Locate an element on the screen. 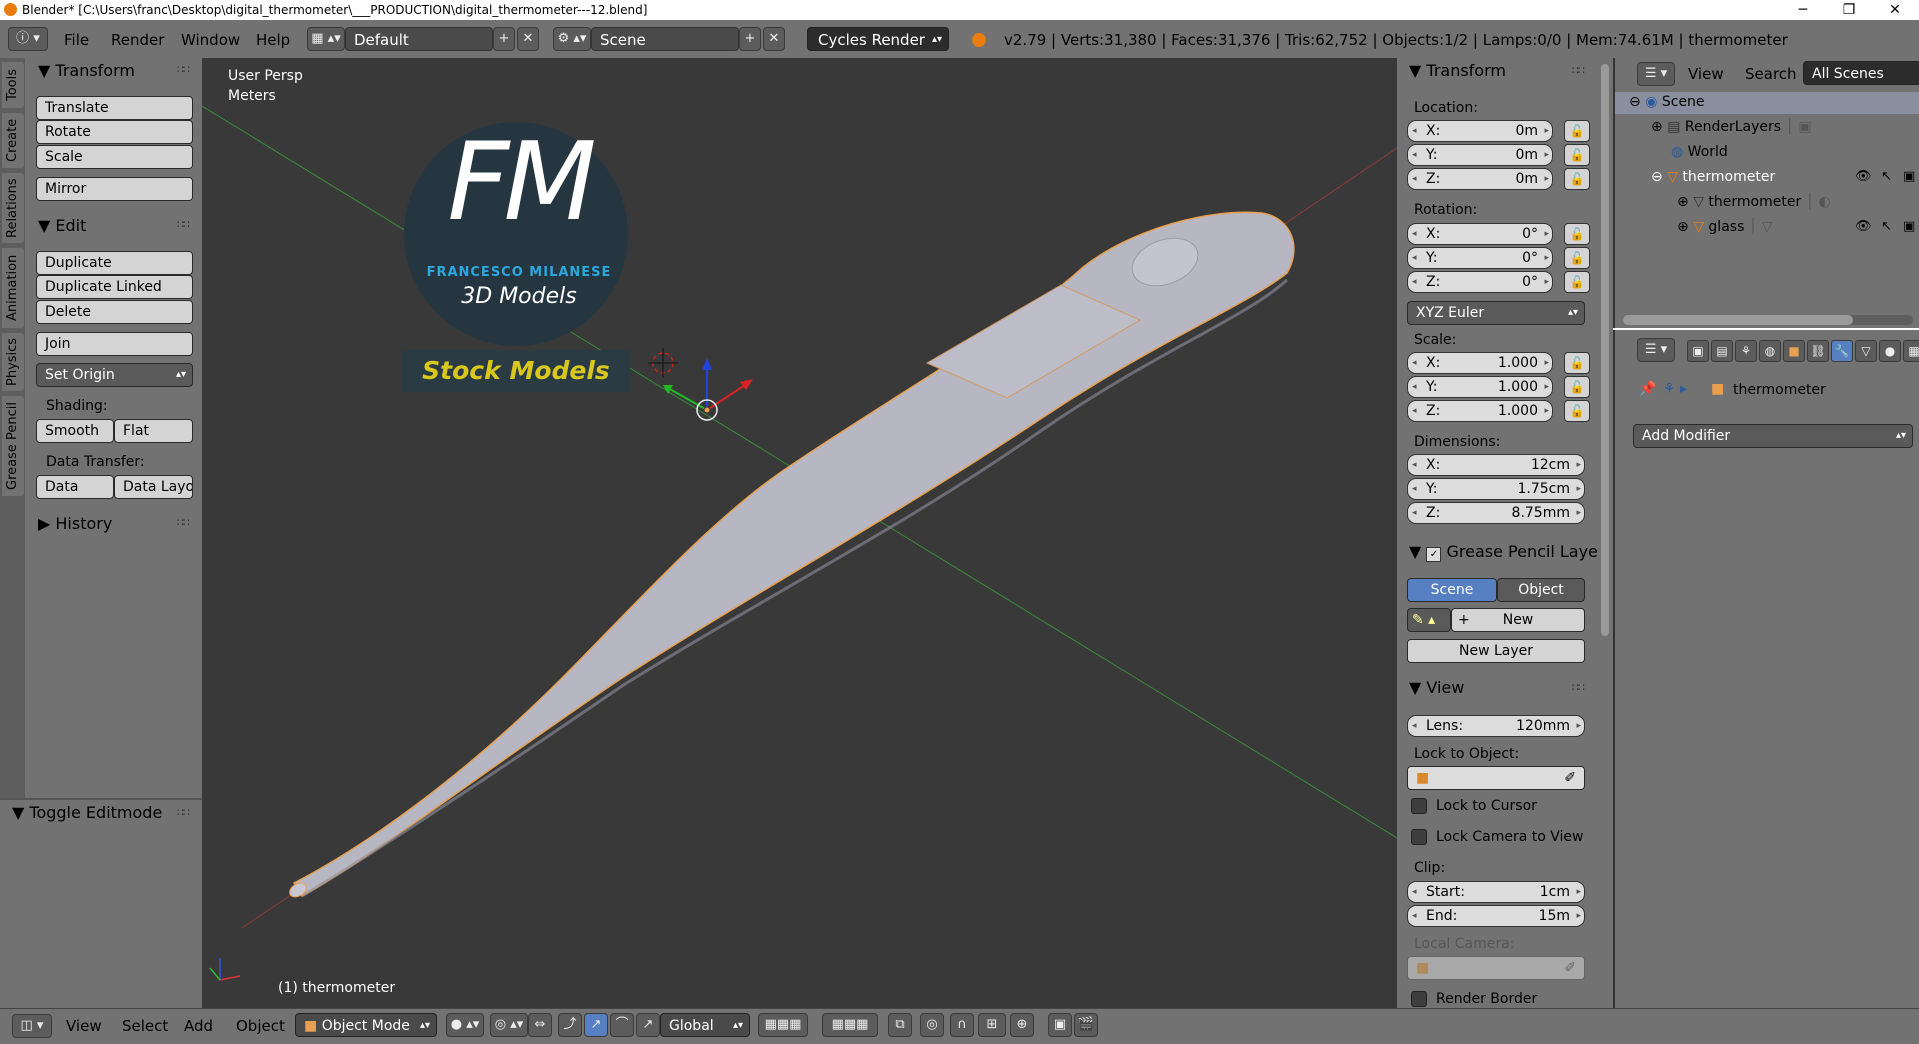  lock-to-cursor-checkbox is located at coordinates (1419, 806).